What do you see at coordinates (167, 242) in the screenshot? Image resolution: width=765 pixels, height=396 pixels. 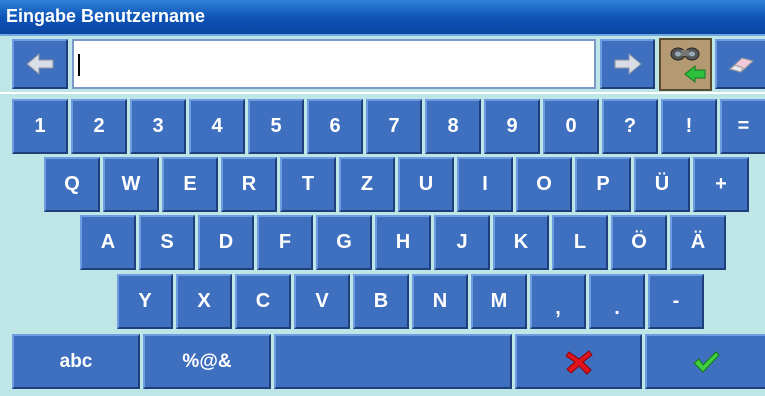 I see `key-s: S` at bounding box center [167, 242].